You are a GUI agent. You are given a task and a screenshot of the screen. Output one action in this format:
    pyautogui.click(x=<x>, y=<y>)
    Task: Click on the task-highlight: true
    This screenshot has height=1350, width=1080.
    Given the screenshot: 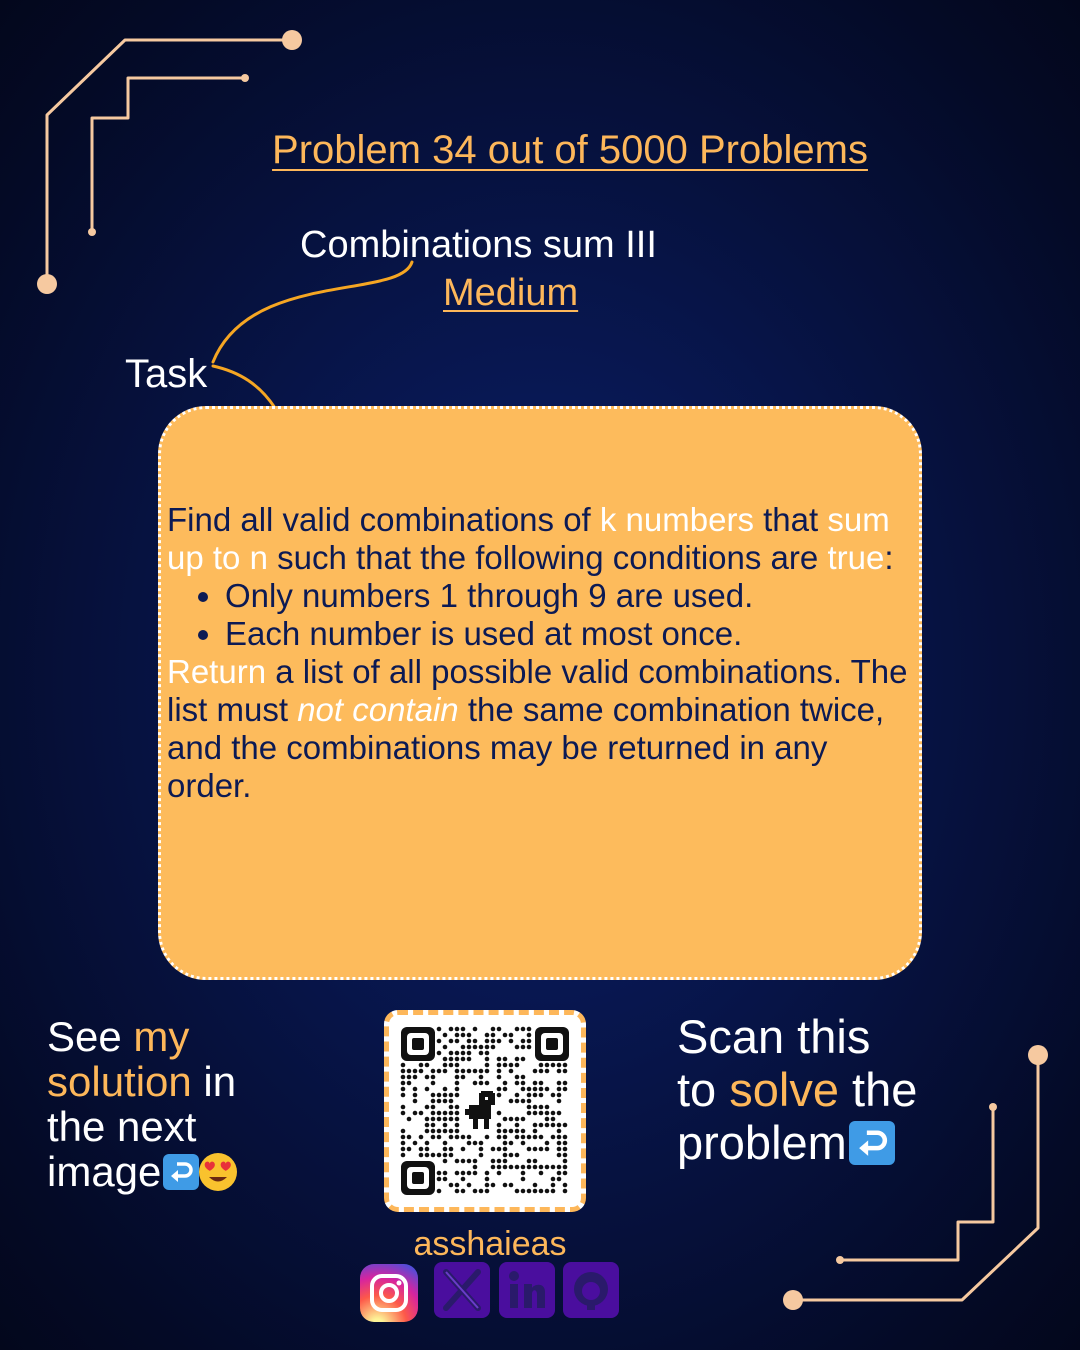 What is the action you would take?
    pyautogui.click(x=856, y=557)
    